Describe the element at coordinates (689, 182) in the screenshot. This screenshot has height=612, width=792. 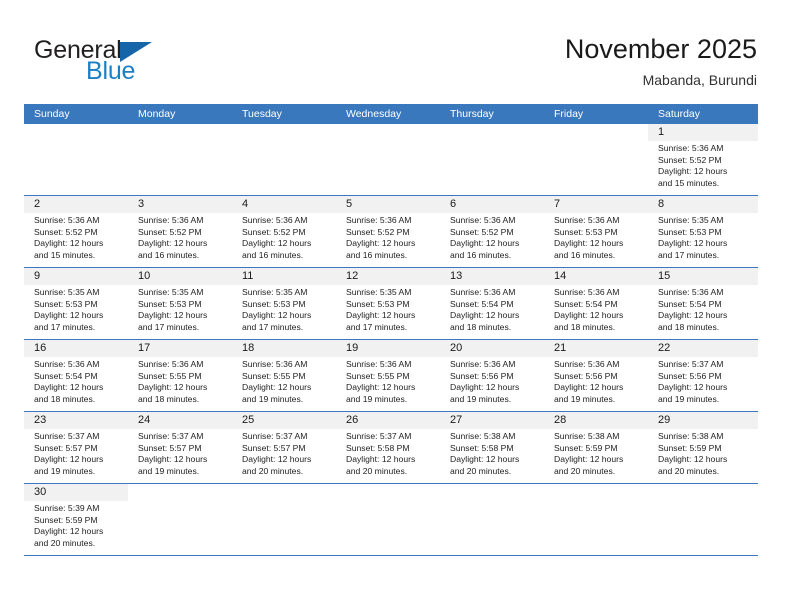
I see `day-daylight2-text: and 15 minutes.` at that location.